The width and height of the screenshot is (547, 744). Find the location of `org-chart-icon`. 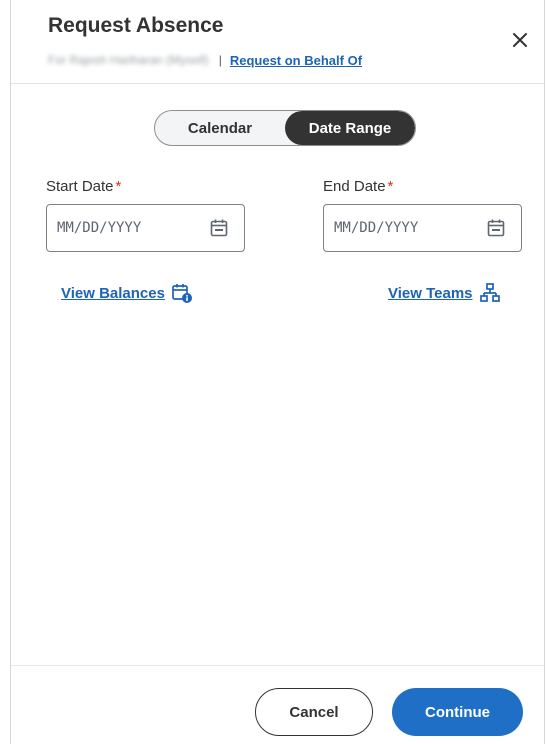

org-chart-icon is located at coordinates (490, 293).